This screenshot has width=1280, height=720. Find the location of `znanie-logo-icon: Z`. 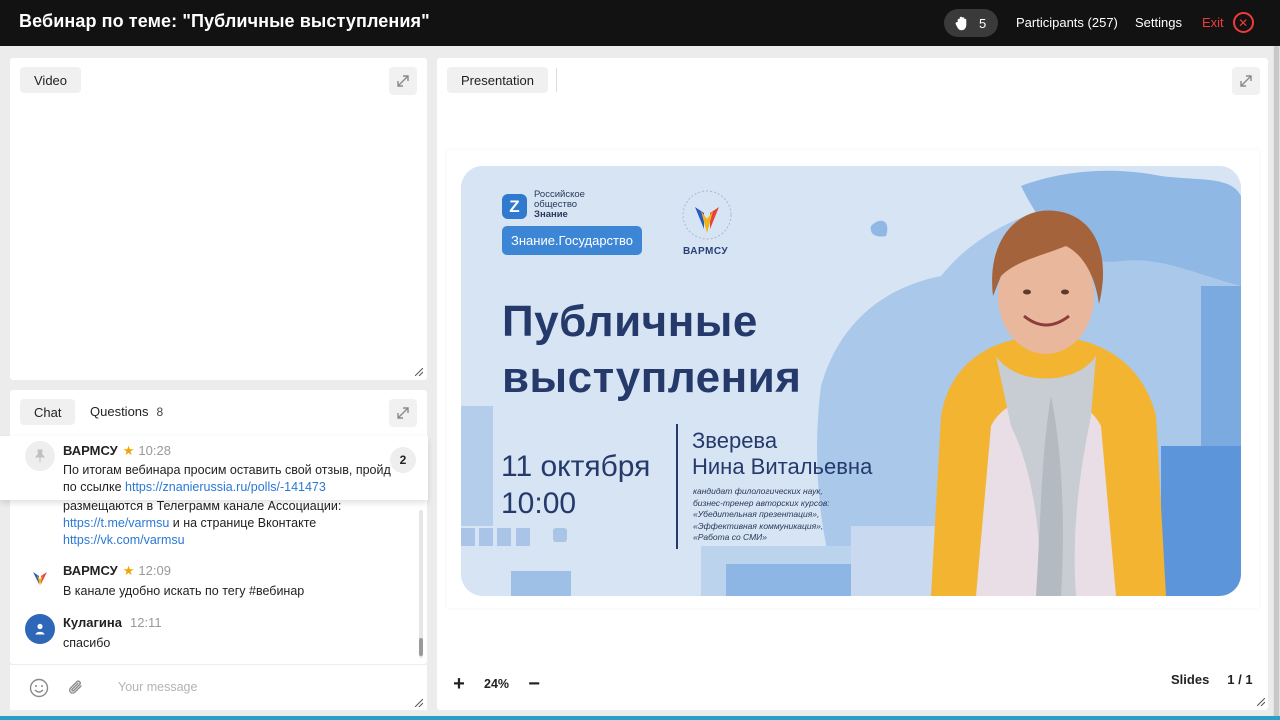

znanie-logo-icon: Z is located at coordinates (514, 206).